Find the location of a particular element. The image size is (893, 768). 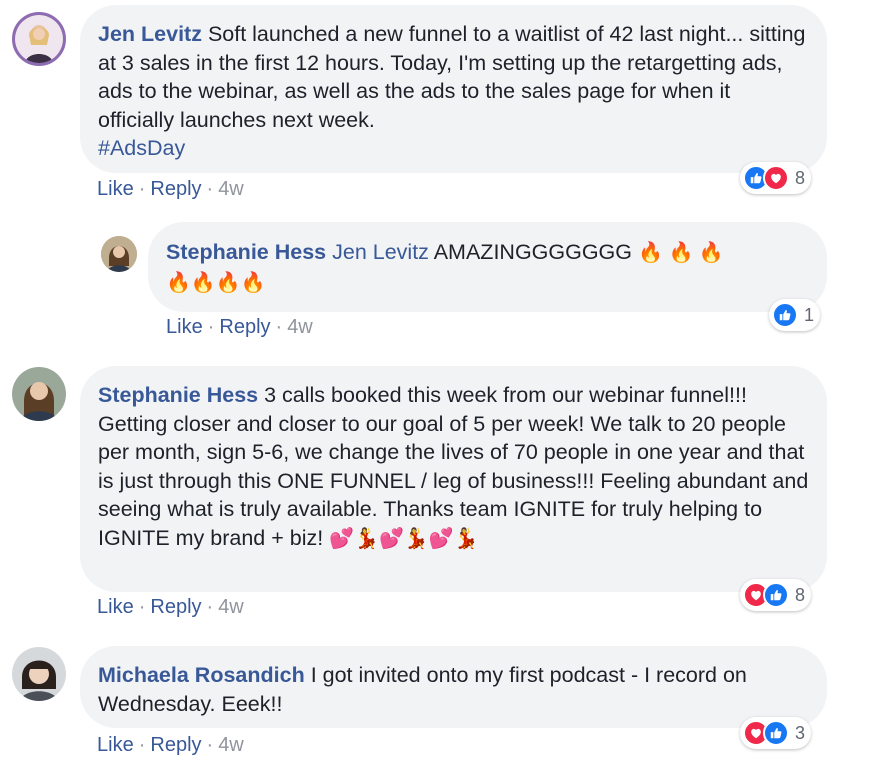

reaction-summary: 1 is located at coordinates (795, 315).